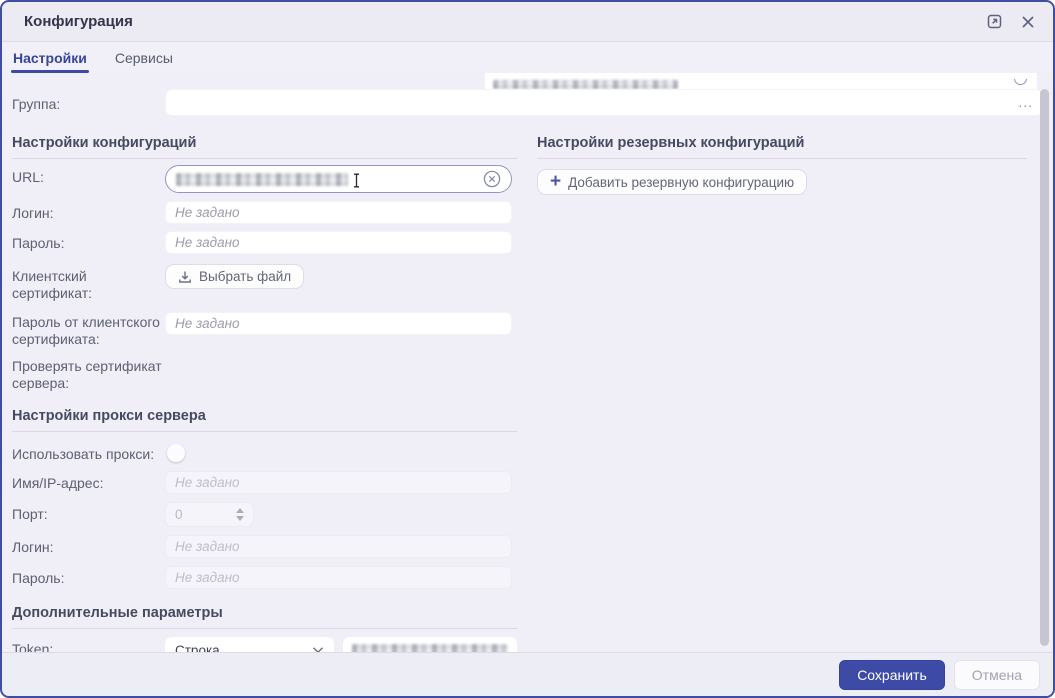  What do you see at coordinates (338, 482) in the screenshot?
I see `proxy-host-input` at bounding box center [338, 482].